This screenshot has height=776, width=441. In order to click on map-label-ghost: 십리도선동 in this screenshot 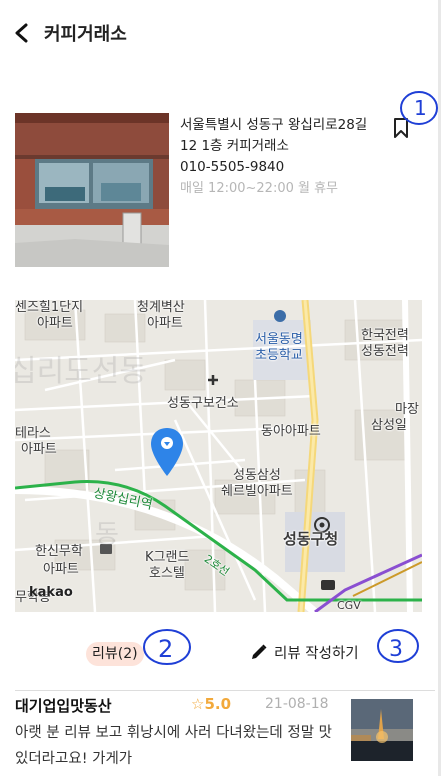, I will do `click(81, 371)`.